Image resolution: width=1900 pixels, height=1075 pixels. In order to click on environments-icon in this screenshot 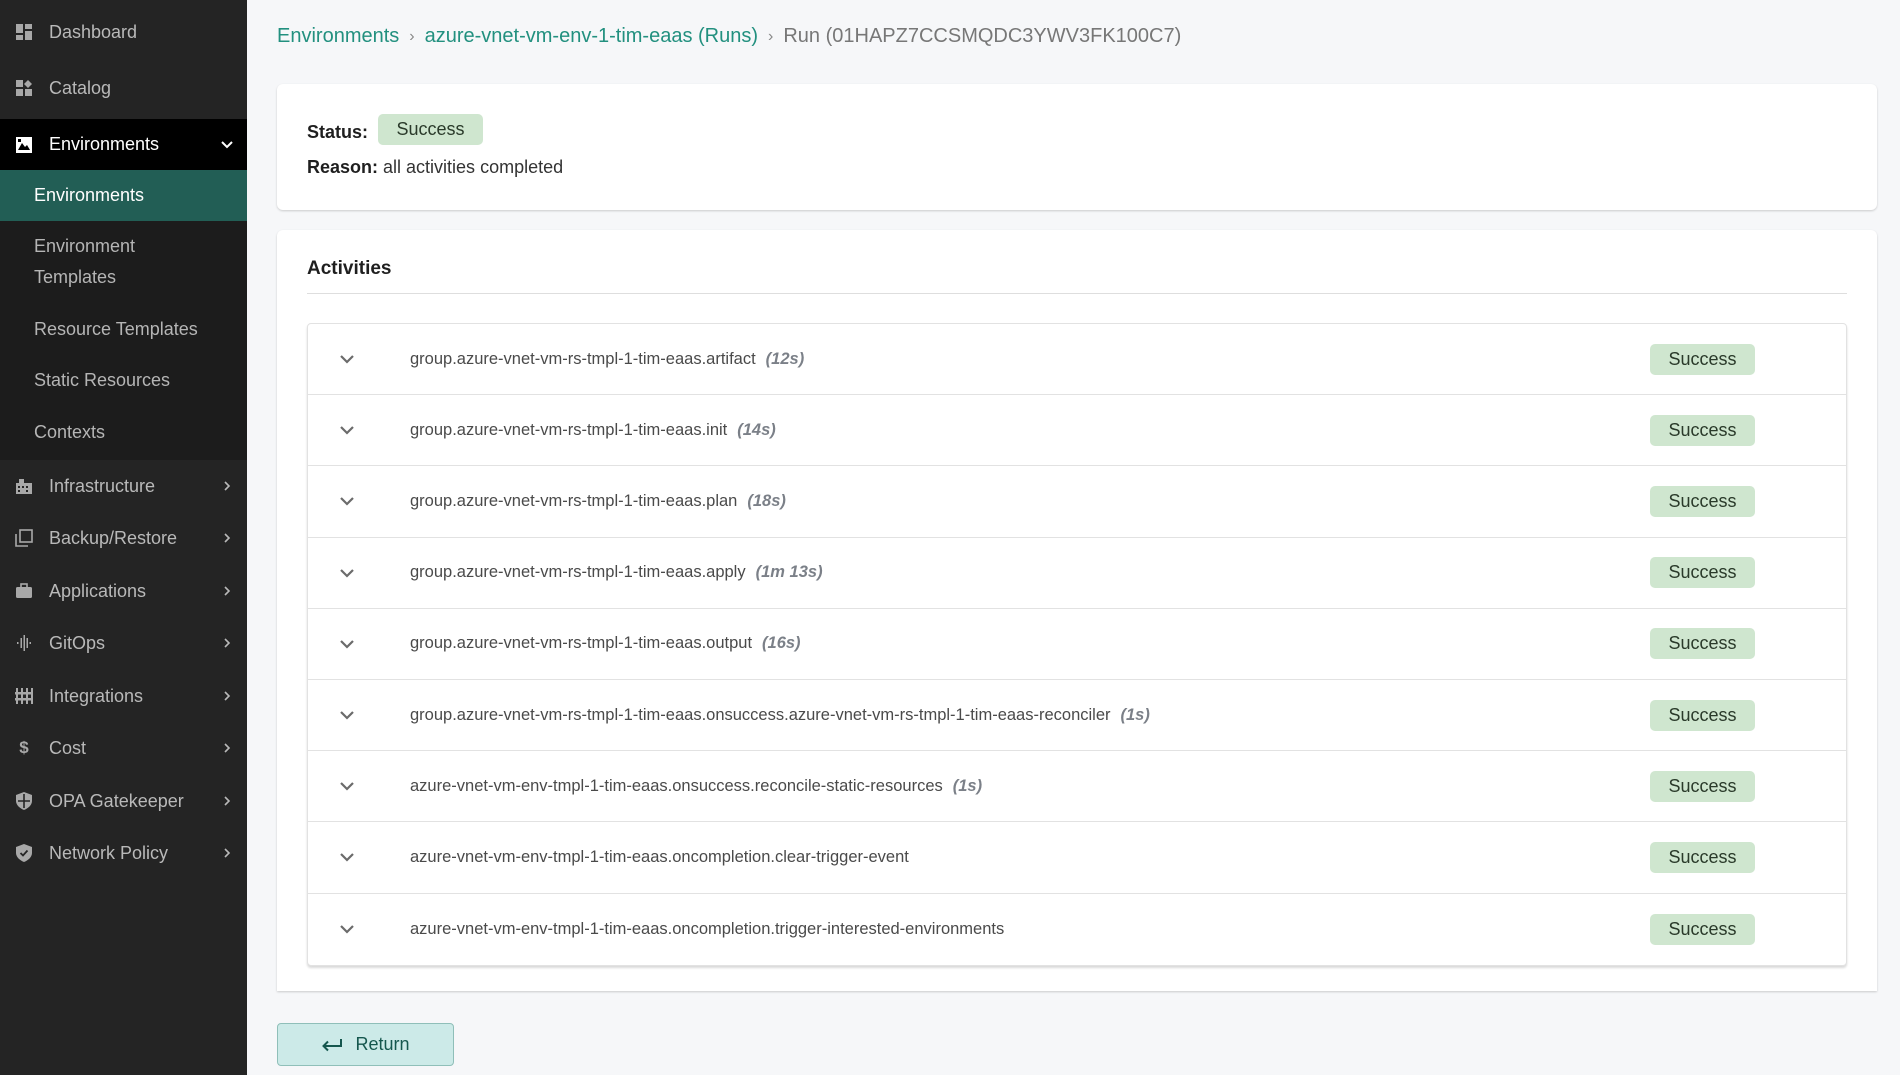, I will do `click(24, 145)`.